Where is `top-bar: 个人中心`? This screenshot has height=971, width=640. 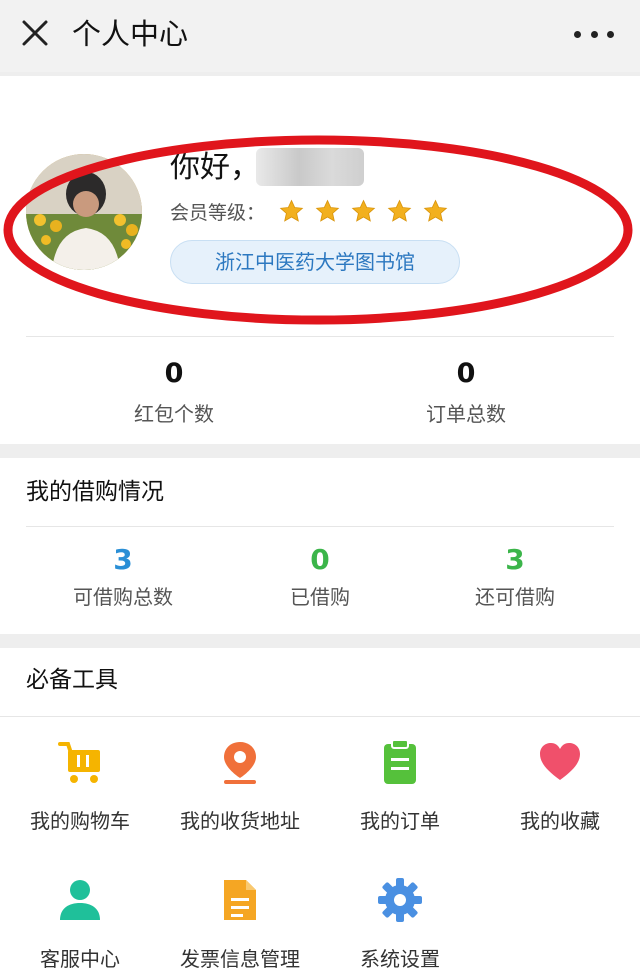
top-bar: 个人中心 is located at coordinates (320, 36).